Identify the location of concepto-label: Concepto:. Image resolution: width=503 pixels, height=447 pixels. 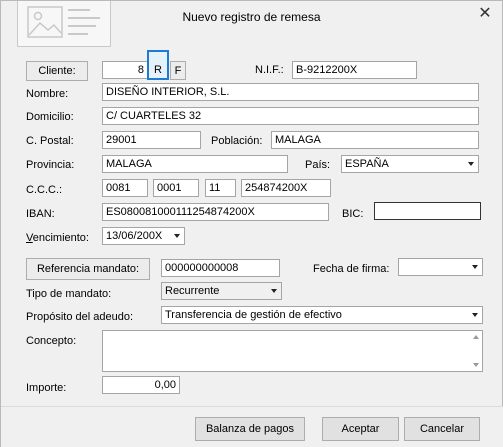
(51, 341).